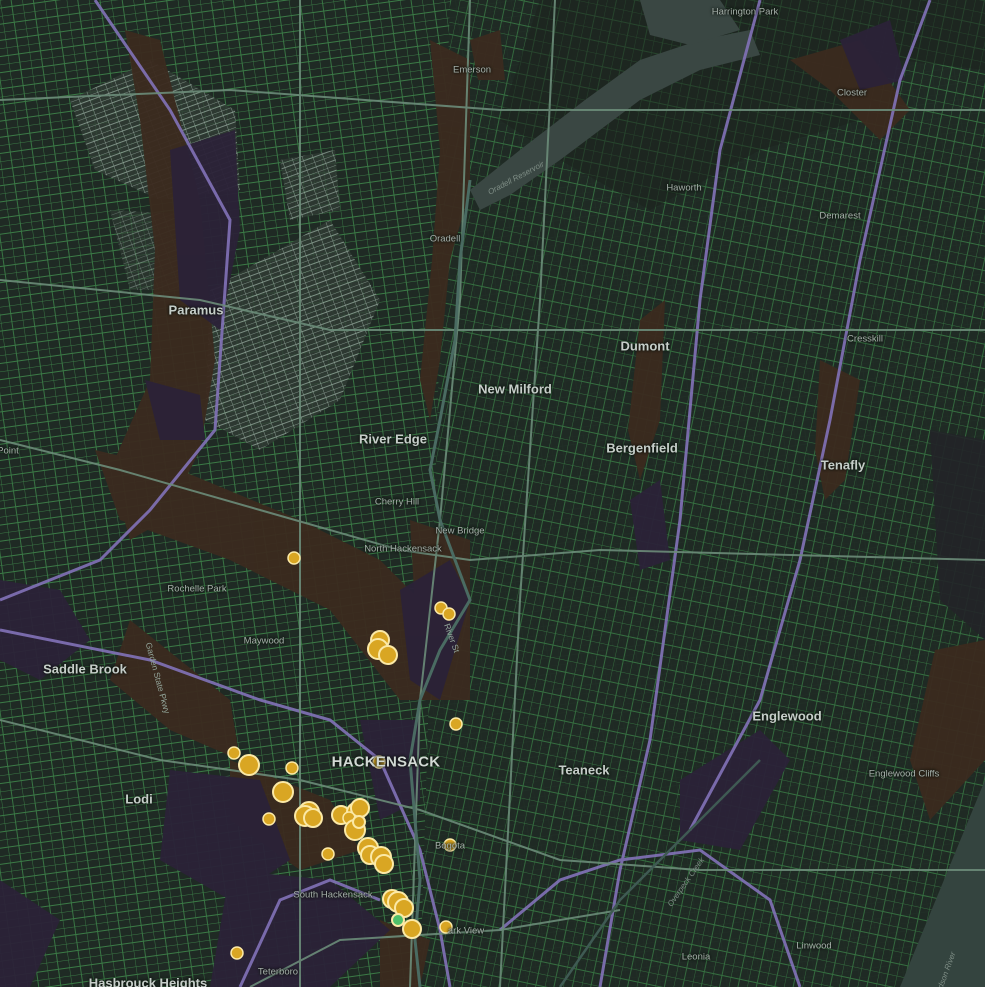 Image resolution: width=985 pixels, height=987 pixels. Describe the element at coordinates (840, 216) in the screenshot. I see `place-label-demarest: Demarest` at that location.